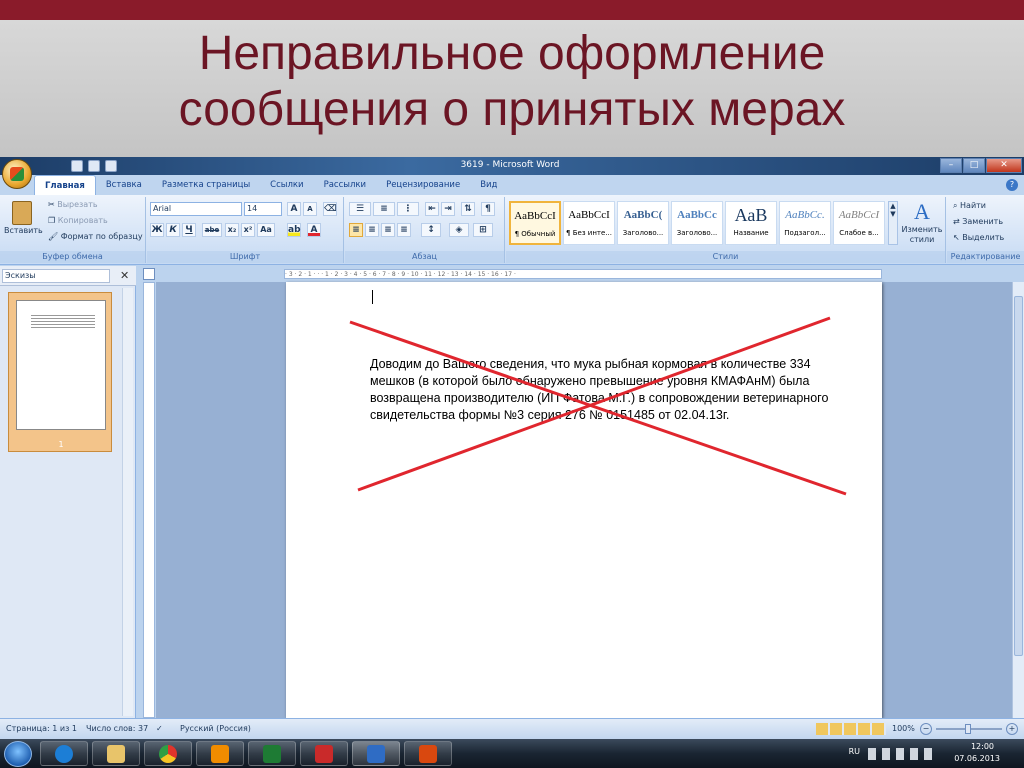 This screenshot has height=768, width=1024. What do you see at coordinates (64, 753) in the screenshot?
I see `taskbar-ie` at bounding box center [64, 753].